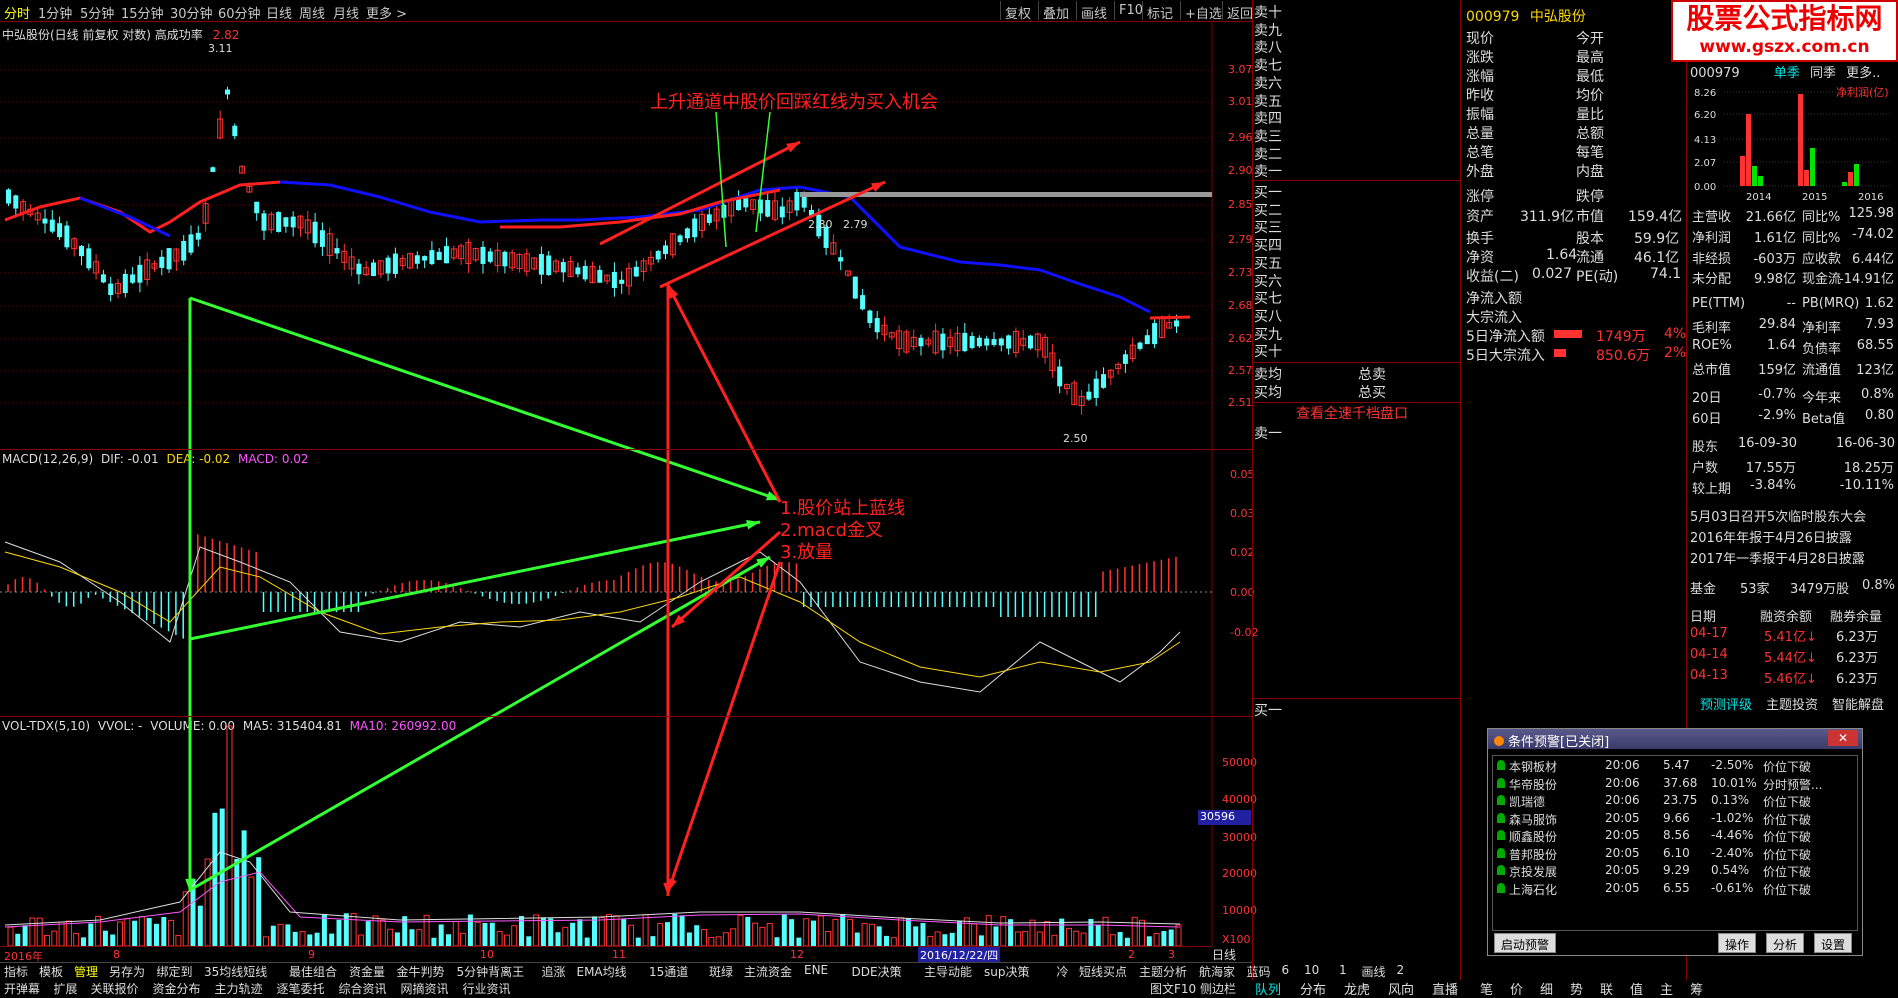 Image resolution: width=1898 pixels, height=998 pixels. Describe the element at coordinates (877, 971) in the screenshot. I see `indicator-tab: DDE决策` at that location.